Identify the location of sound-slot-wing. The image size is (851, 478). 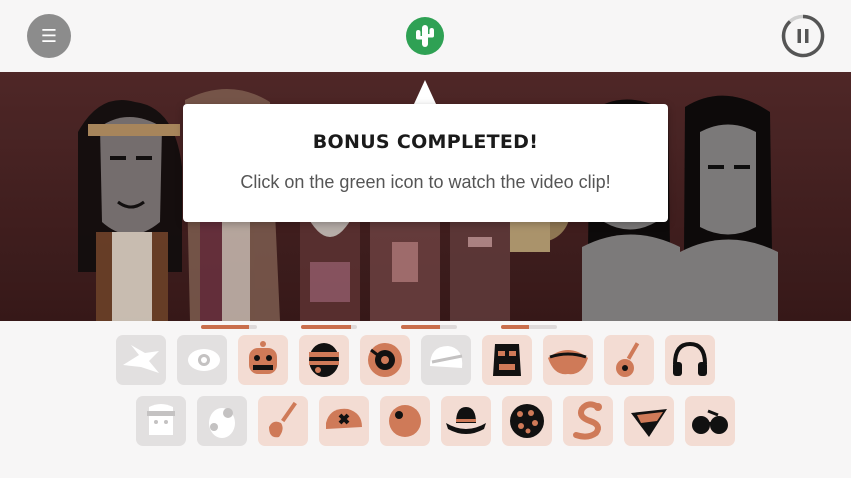
(141, 360).